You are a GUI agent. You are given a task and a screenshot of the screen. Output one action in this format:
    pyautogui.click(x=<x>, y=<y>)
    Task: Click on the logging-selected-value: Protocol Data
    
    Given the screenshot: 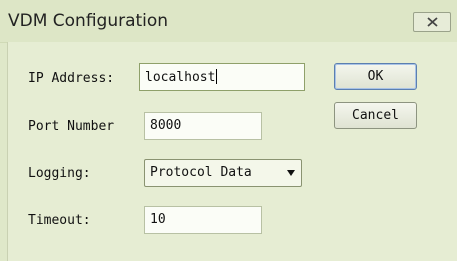 What is the action you would take?
    pyautogui.click(x=201, y=172)
    